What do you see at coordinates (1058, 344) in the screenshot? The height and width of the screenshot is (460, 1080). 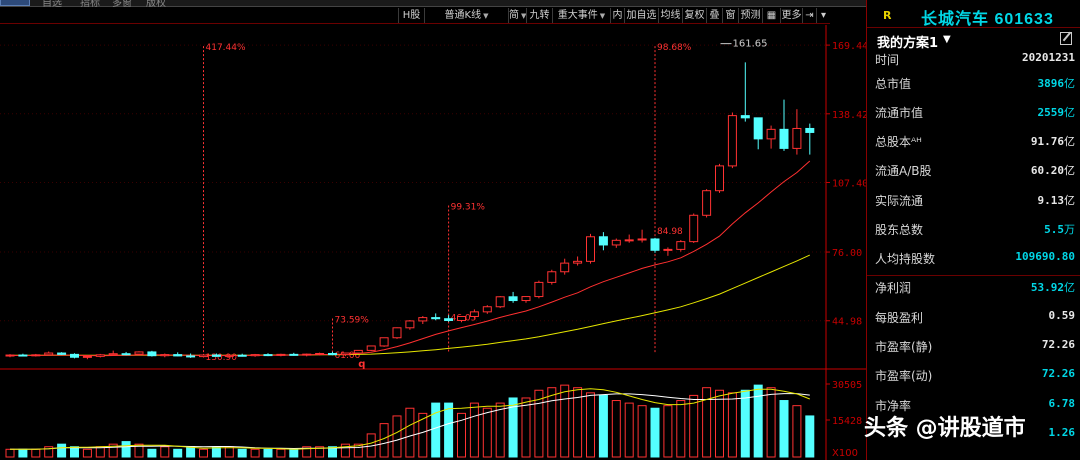 I see `stat-value: 72.26` at bounding box center [1058, 344].